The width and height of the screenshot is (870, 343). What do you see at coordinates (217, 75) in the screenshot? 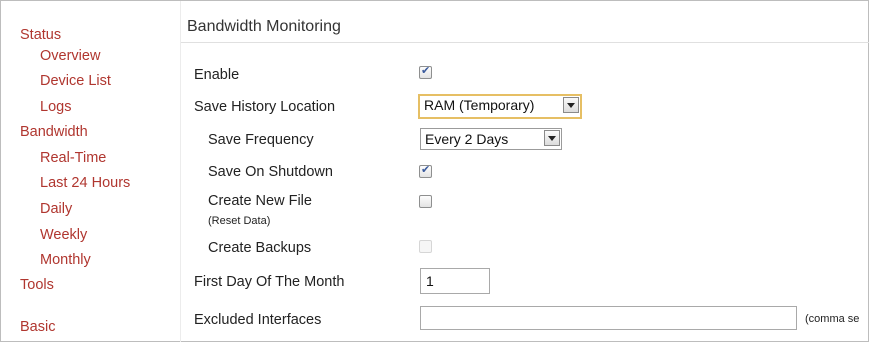
I see `enable-label: Enable` at bounding box center [217, 75].